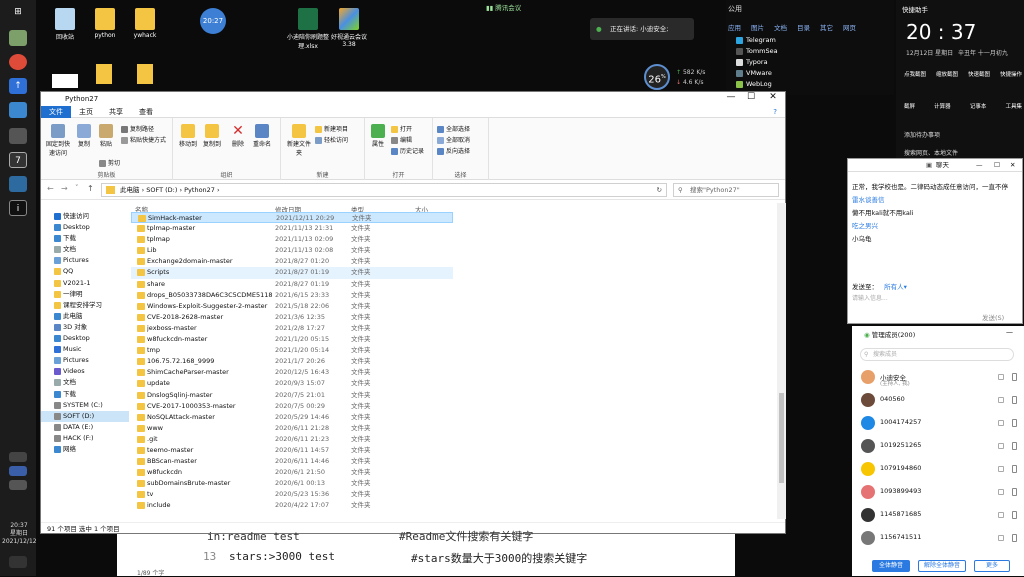  I want to click on move-to-button: 移动到, so click(188, 136).